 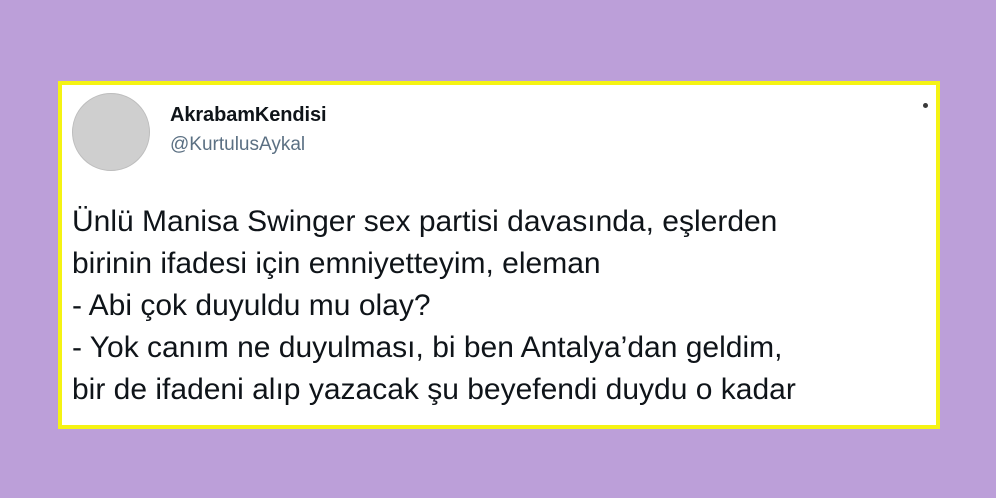 I want to click on tweet-line: - Abi çok duyuldu mu olay?, so click(x=251, y=305).